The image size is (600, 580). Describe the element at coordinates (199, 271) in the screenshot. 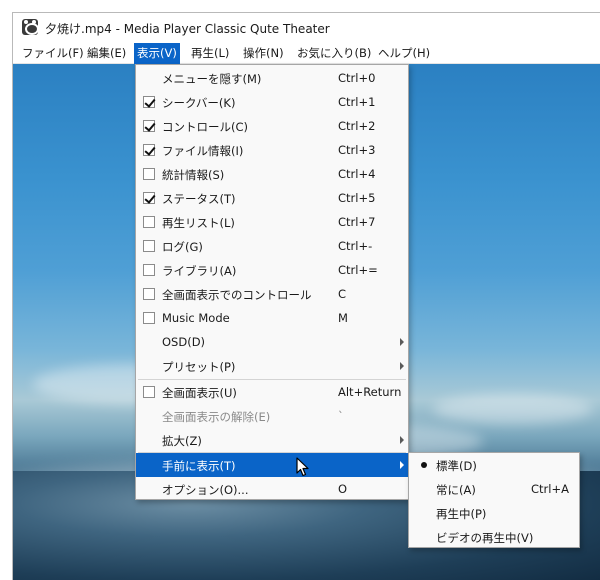

I see `menu-item-label: ライブラリ(A)` at that location.